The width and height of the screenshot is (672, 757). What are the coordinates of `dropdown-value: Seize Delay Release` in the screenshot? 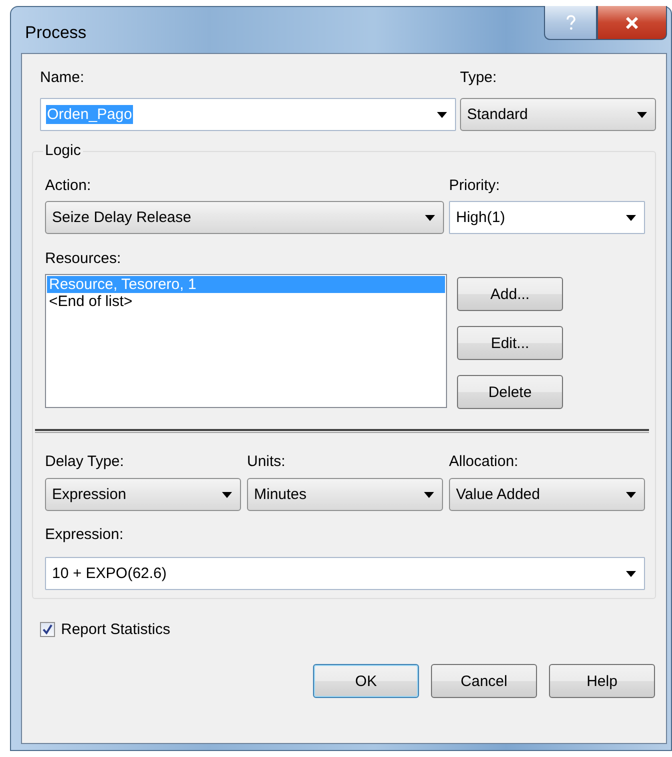 It's located at (121, 217).